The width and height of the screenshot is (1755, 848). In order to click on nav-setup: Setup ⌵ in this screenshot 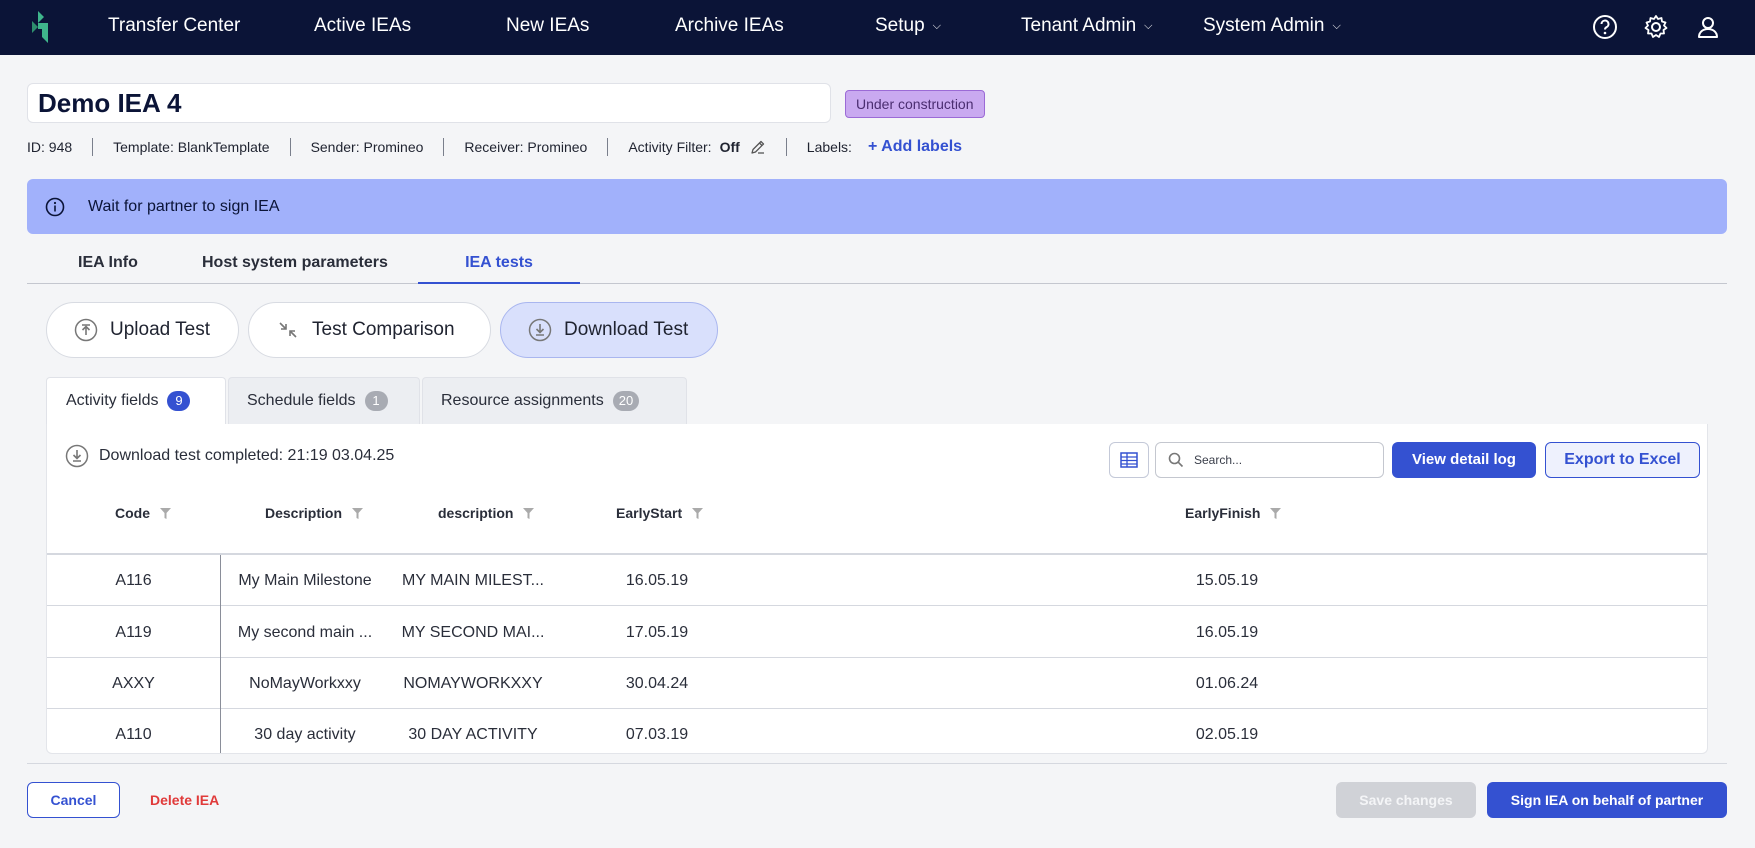, I will do `click(908, 27)`.